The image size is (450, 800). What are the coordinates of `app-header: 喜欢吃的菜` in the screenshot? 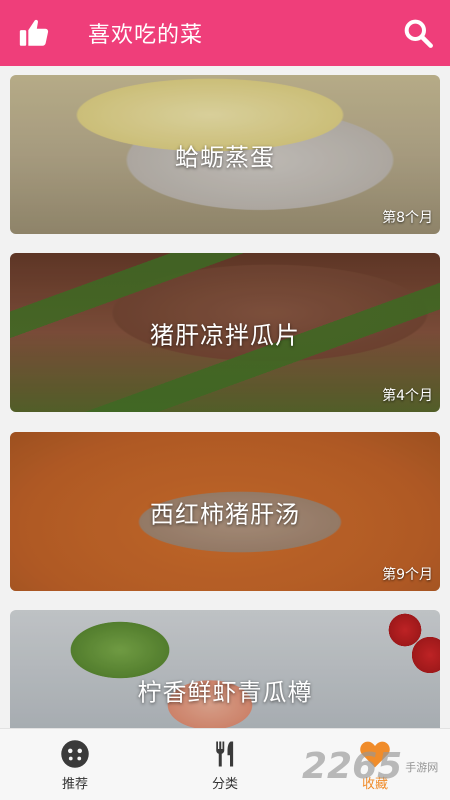 It's located at (225, 33).